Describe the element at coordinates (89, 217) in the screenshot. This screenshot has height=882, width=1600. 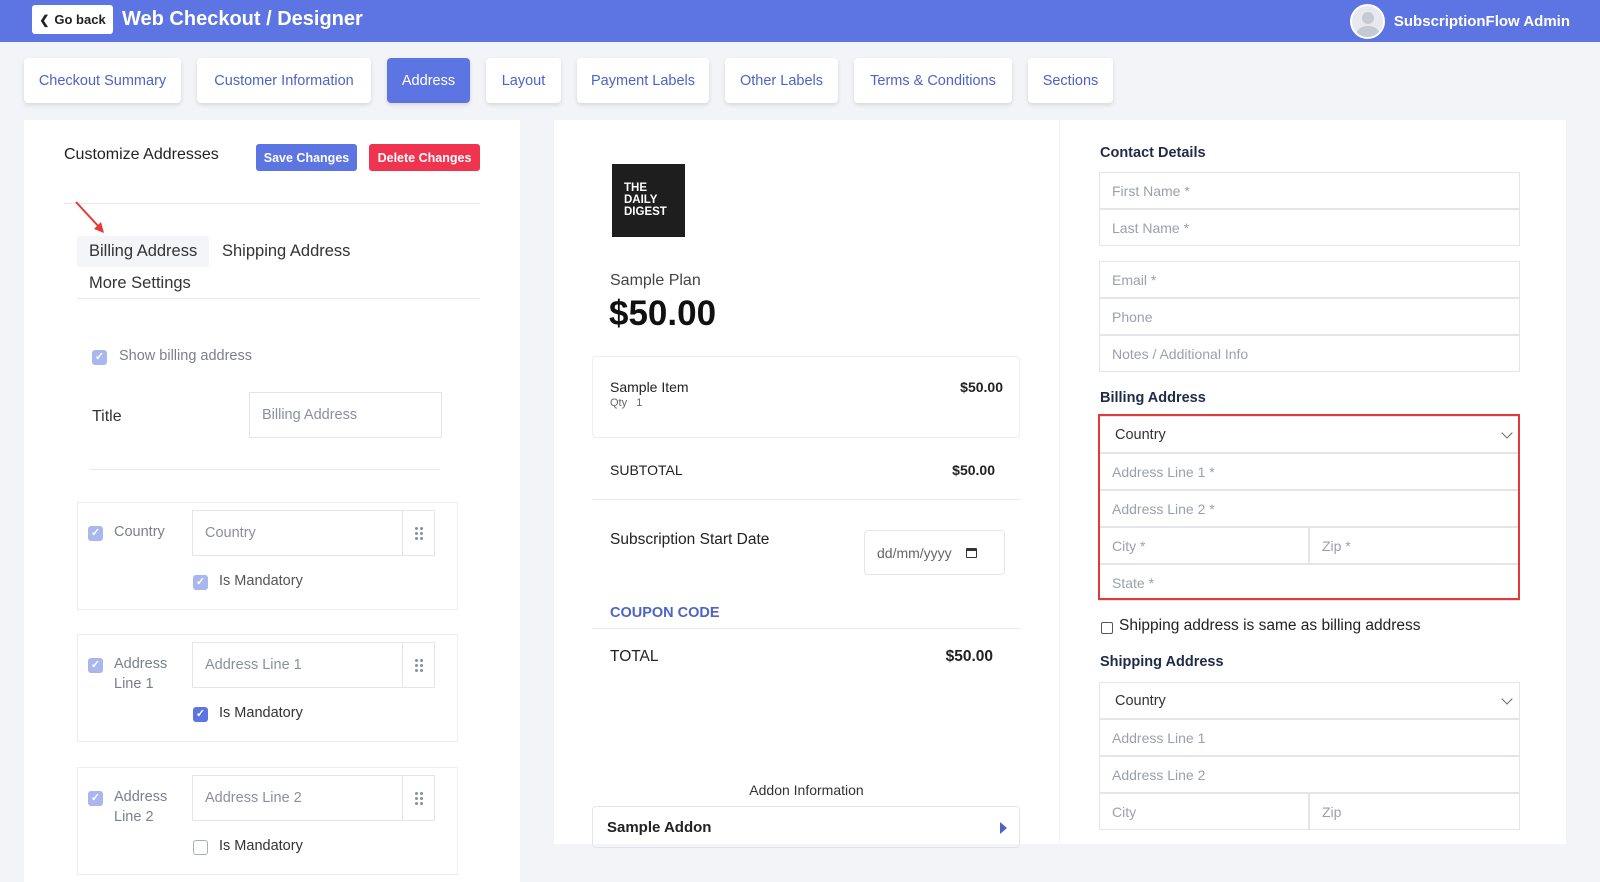
I see `red-arrow-annotation` at that location.